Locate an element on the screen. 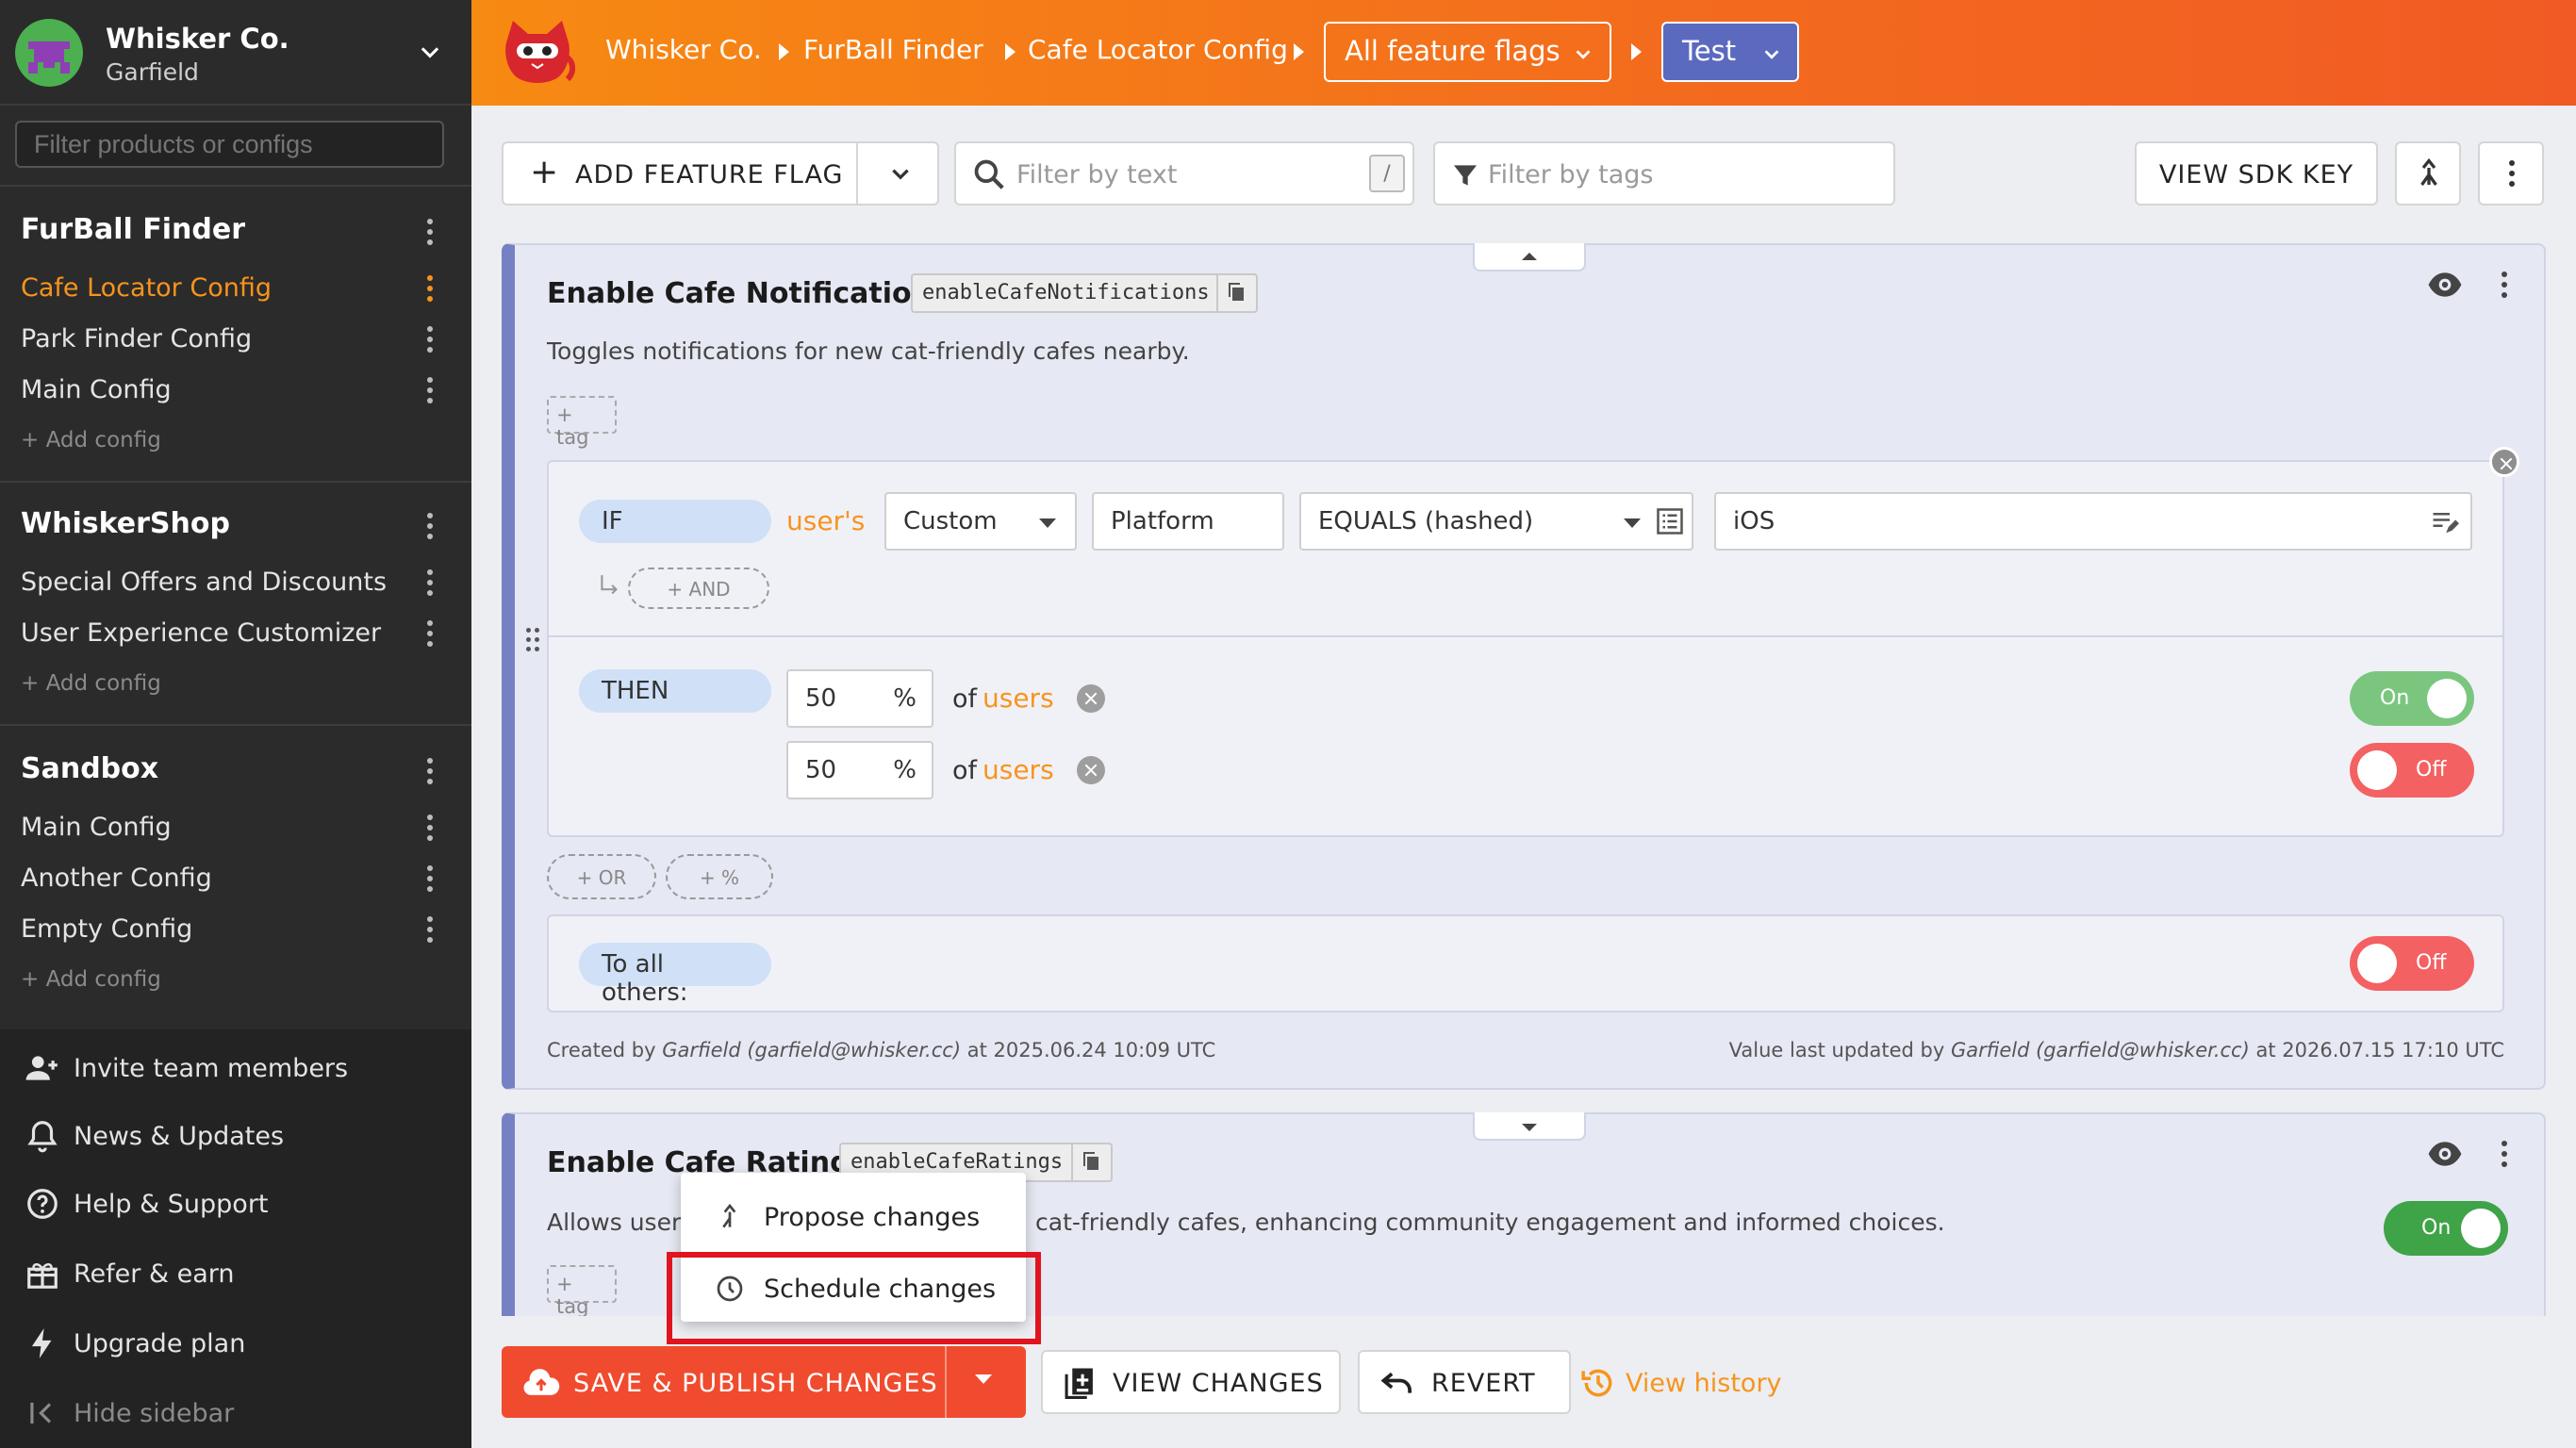 The image size is (2576, 1448). filter-by-text-input: Filter by text / is located at coordinates (1184, 173).